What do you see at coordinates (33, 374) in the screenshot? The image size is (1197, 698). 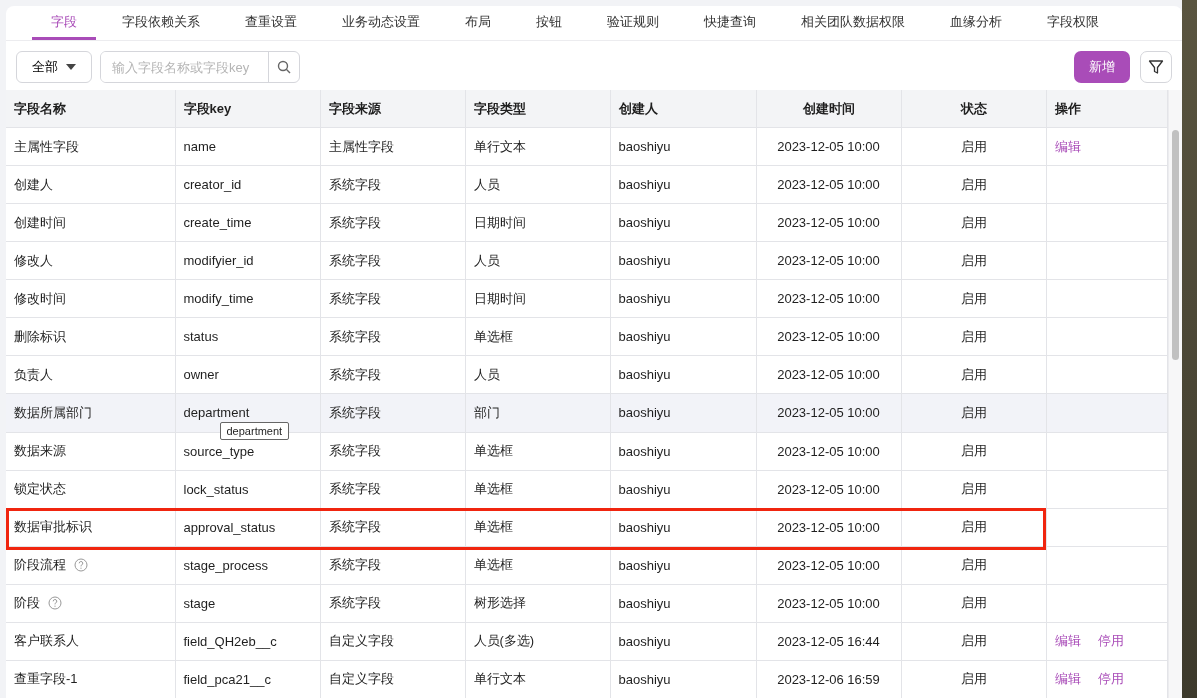 I see `table-cell: 负责人` at bounding box center [33, 374].